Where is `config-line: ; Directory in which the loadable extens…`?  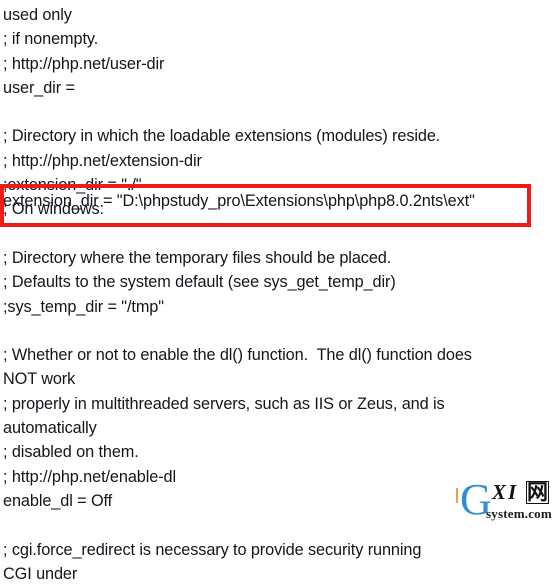
config-line: ; Directory in which the loadable extens… is located at coordinates (222, 136).